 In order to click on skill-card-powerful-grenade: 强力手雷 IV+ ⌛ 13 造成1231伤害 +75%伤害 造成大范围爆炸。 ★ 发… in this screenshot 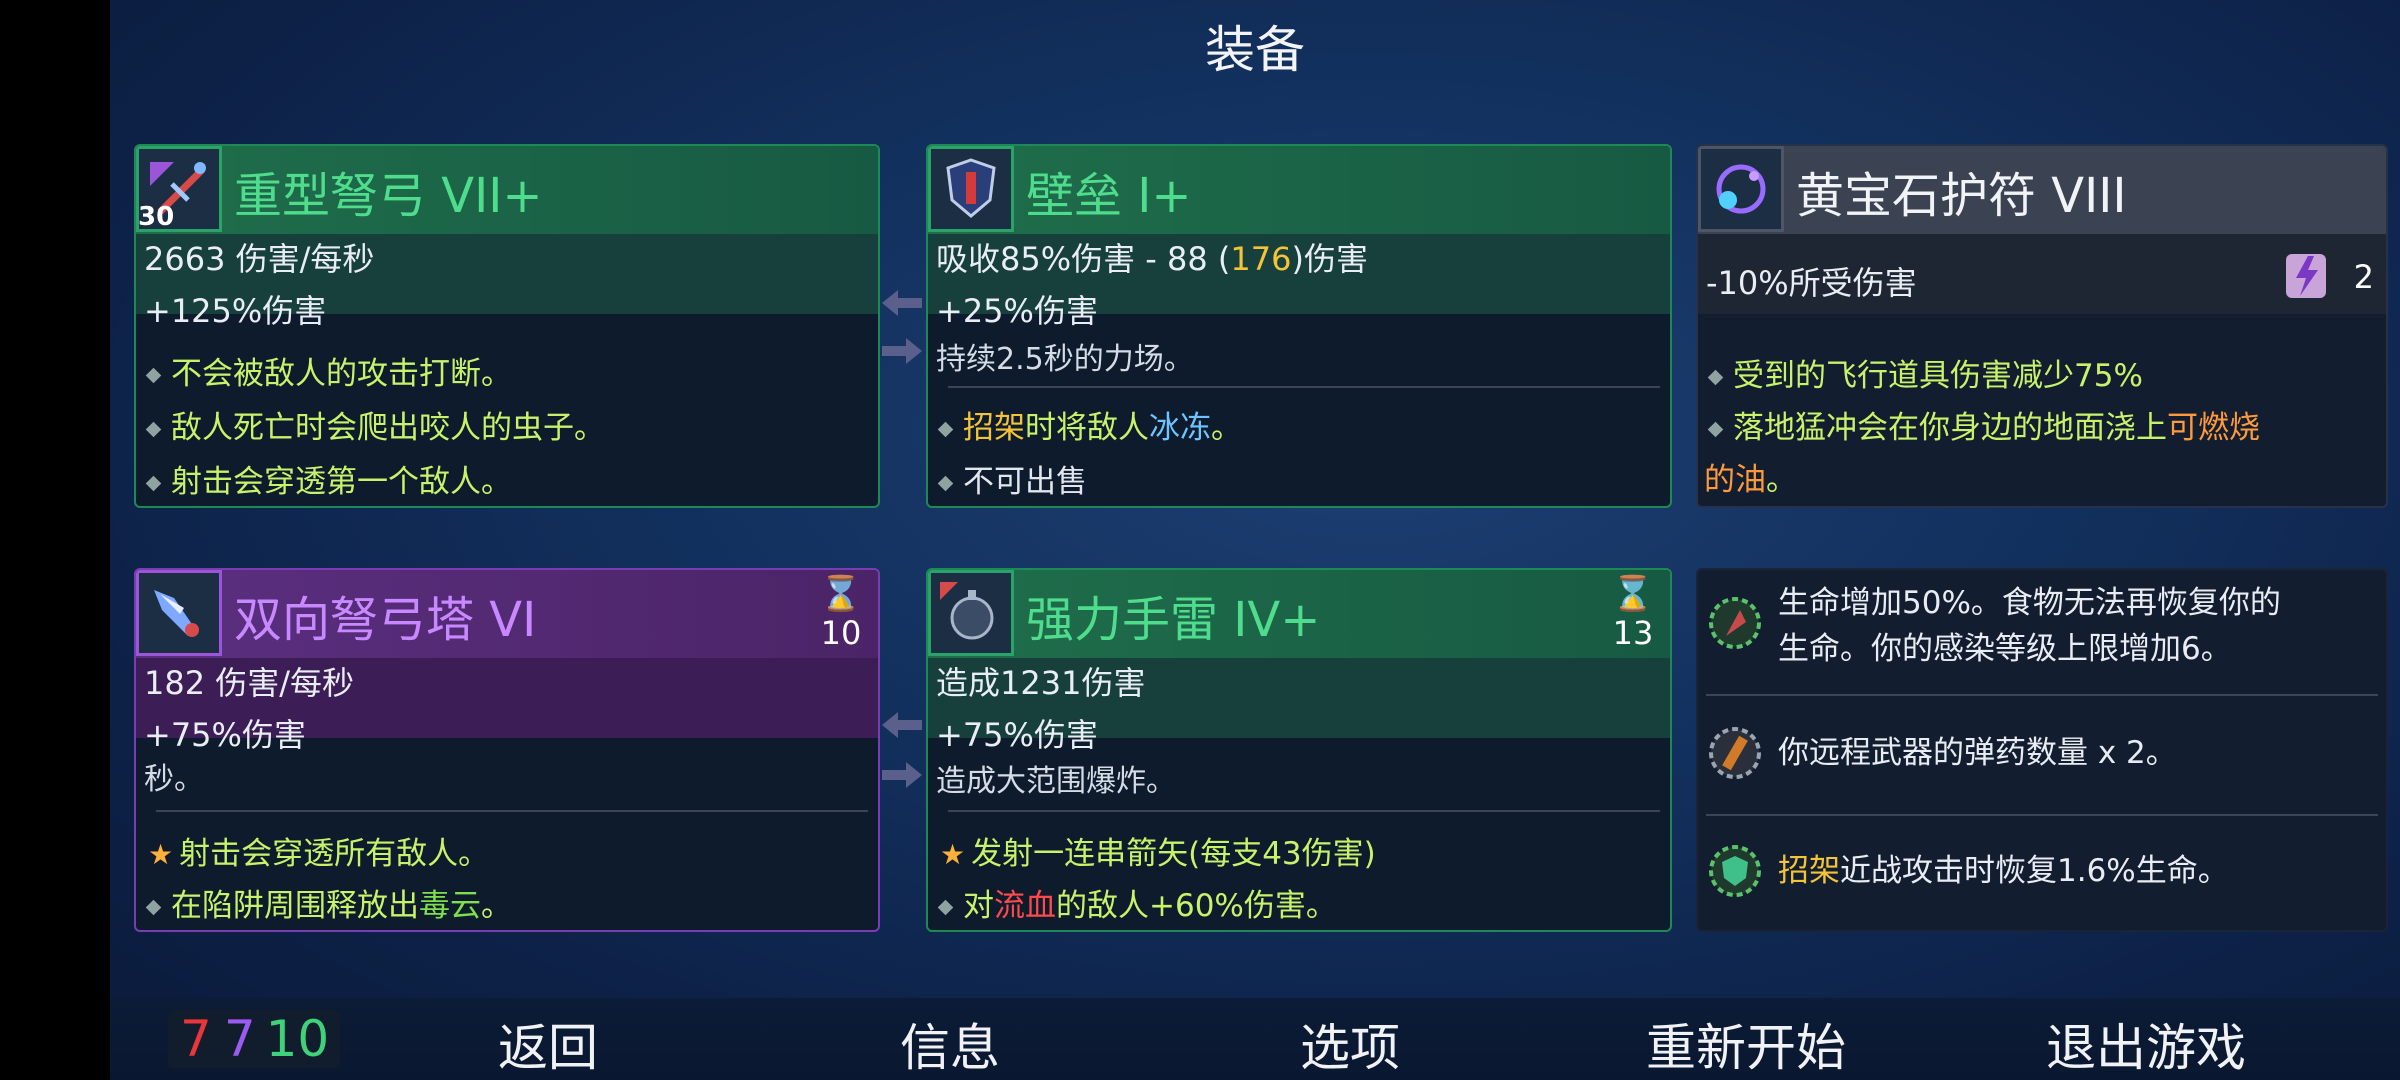, I will do `click(1299, 750)`.